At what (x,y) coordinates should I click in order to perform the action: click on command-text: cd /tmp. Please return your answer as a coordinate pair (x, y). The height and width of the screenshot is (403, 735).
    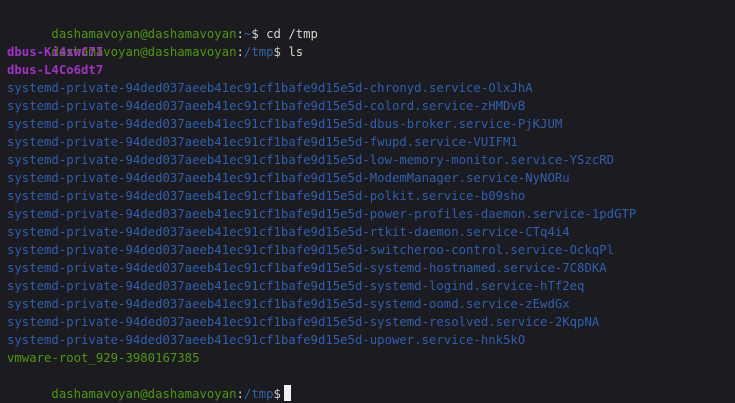
    Looking at the image, I should click on (292, 34).